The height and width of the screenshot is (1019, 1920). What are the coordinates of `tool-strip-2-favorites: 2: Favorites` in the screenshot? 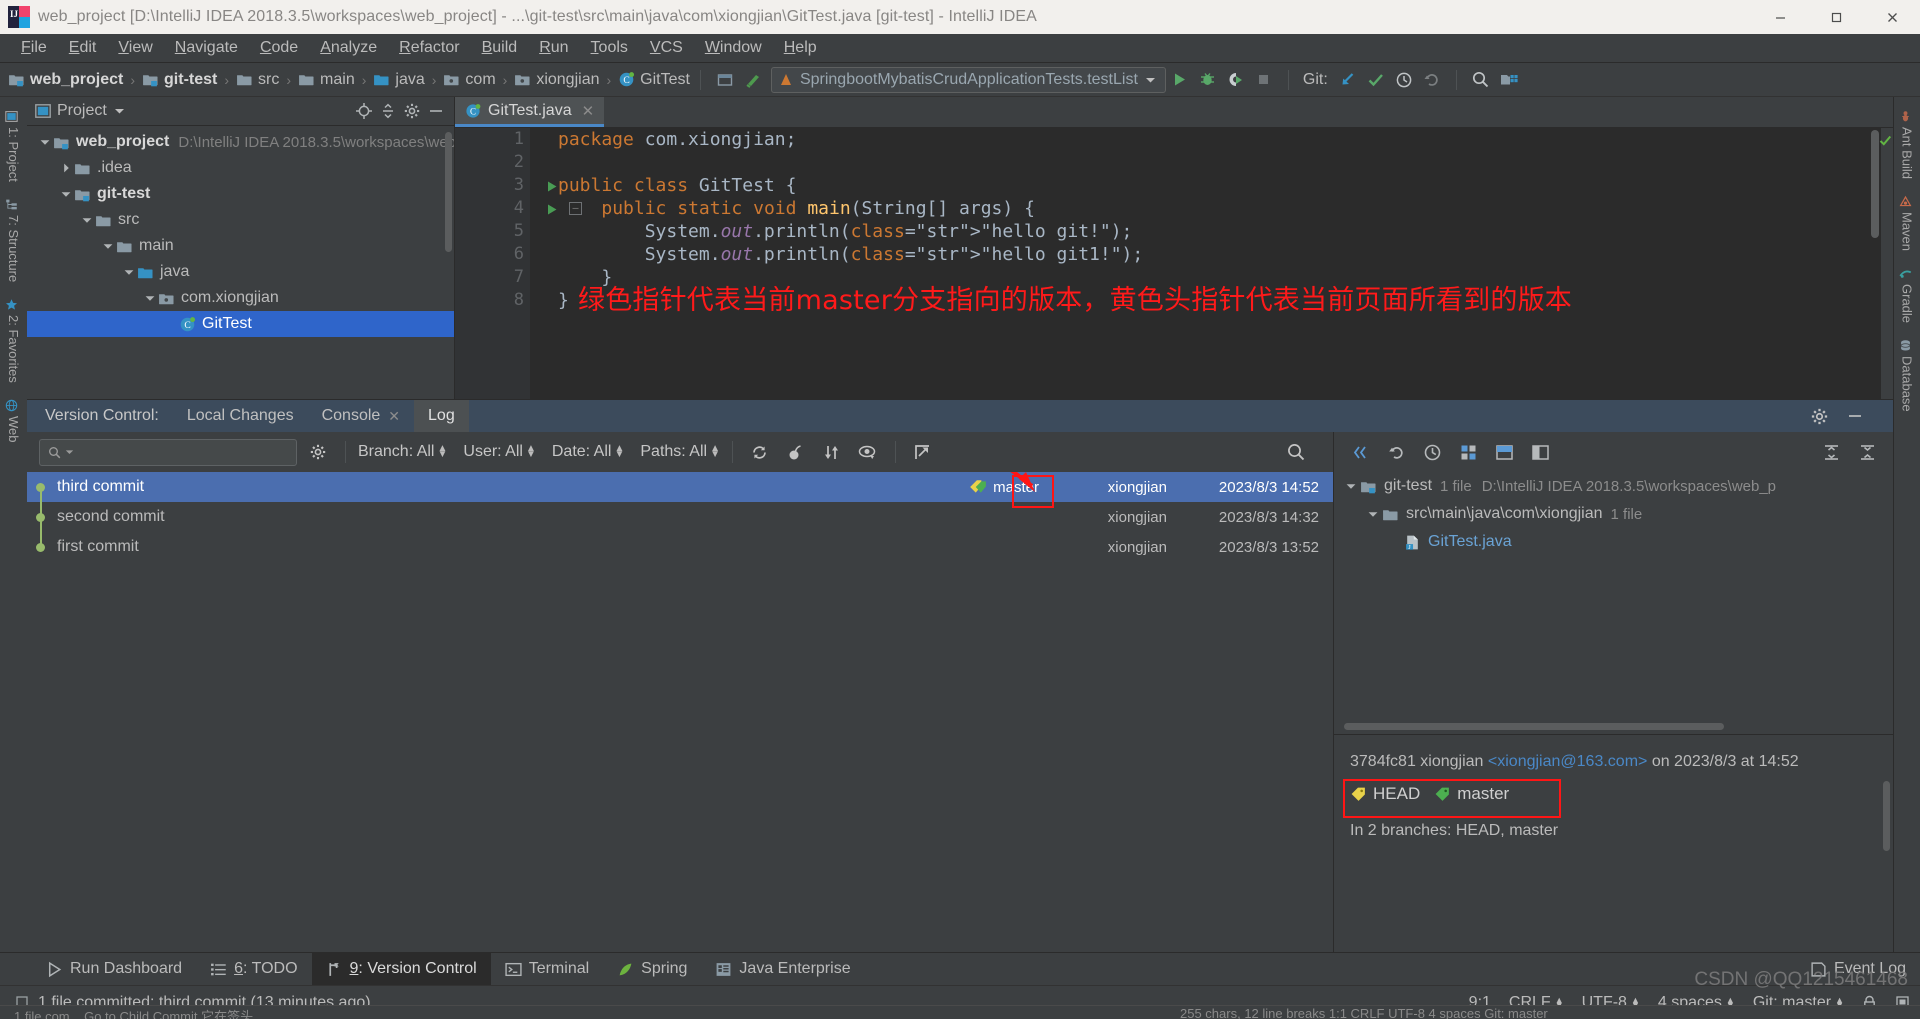 It's located at (13, 340).